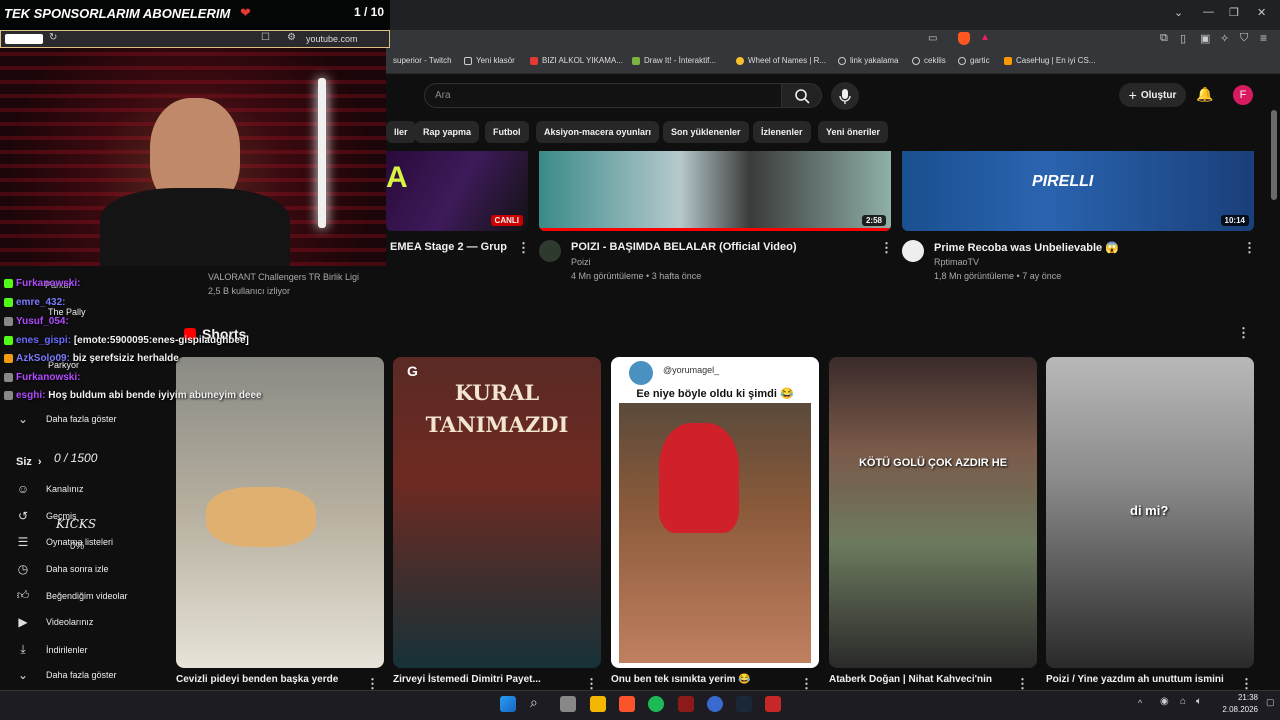 This screenshot has width=1280, height=720. Describe the element at coordinates (956, 262) in the screenshot. I see `channel-name: RptimaoTV` at that location.